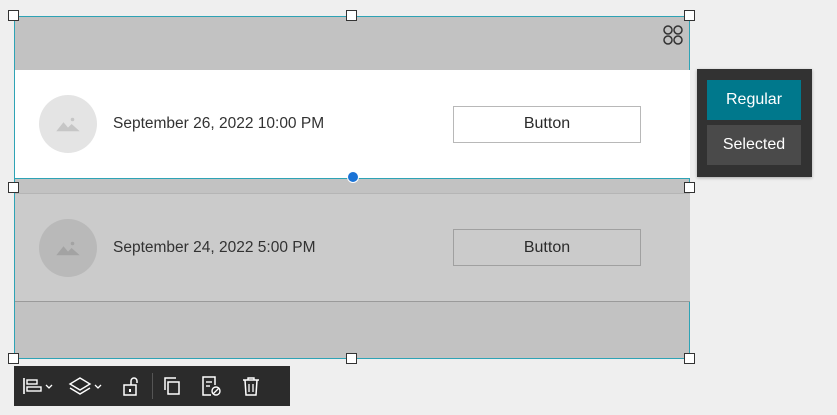 The image size is (837, 415). I want to click on delete-button, so click(251, 386).